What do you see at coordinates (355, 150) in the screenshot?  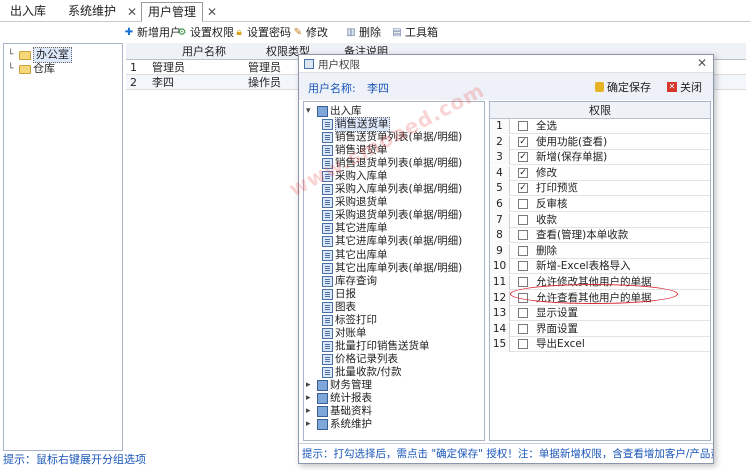 I see `menu-item: 销售退货单` at bounding box center [355, 150].